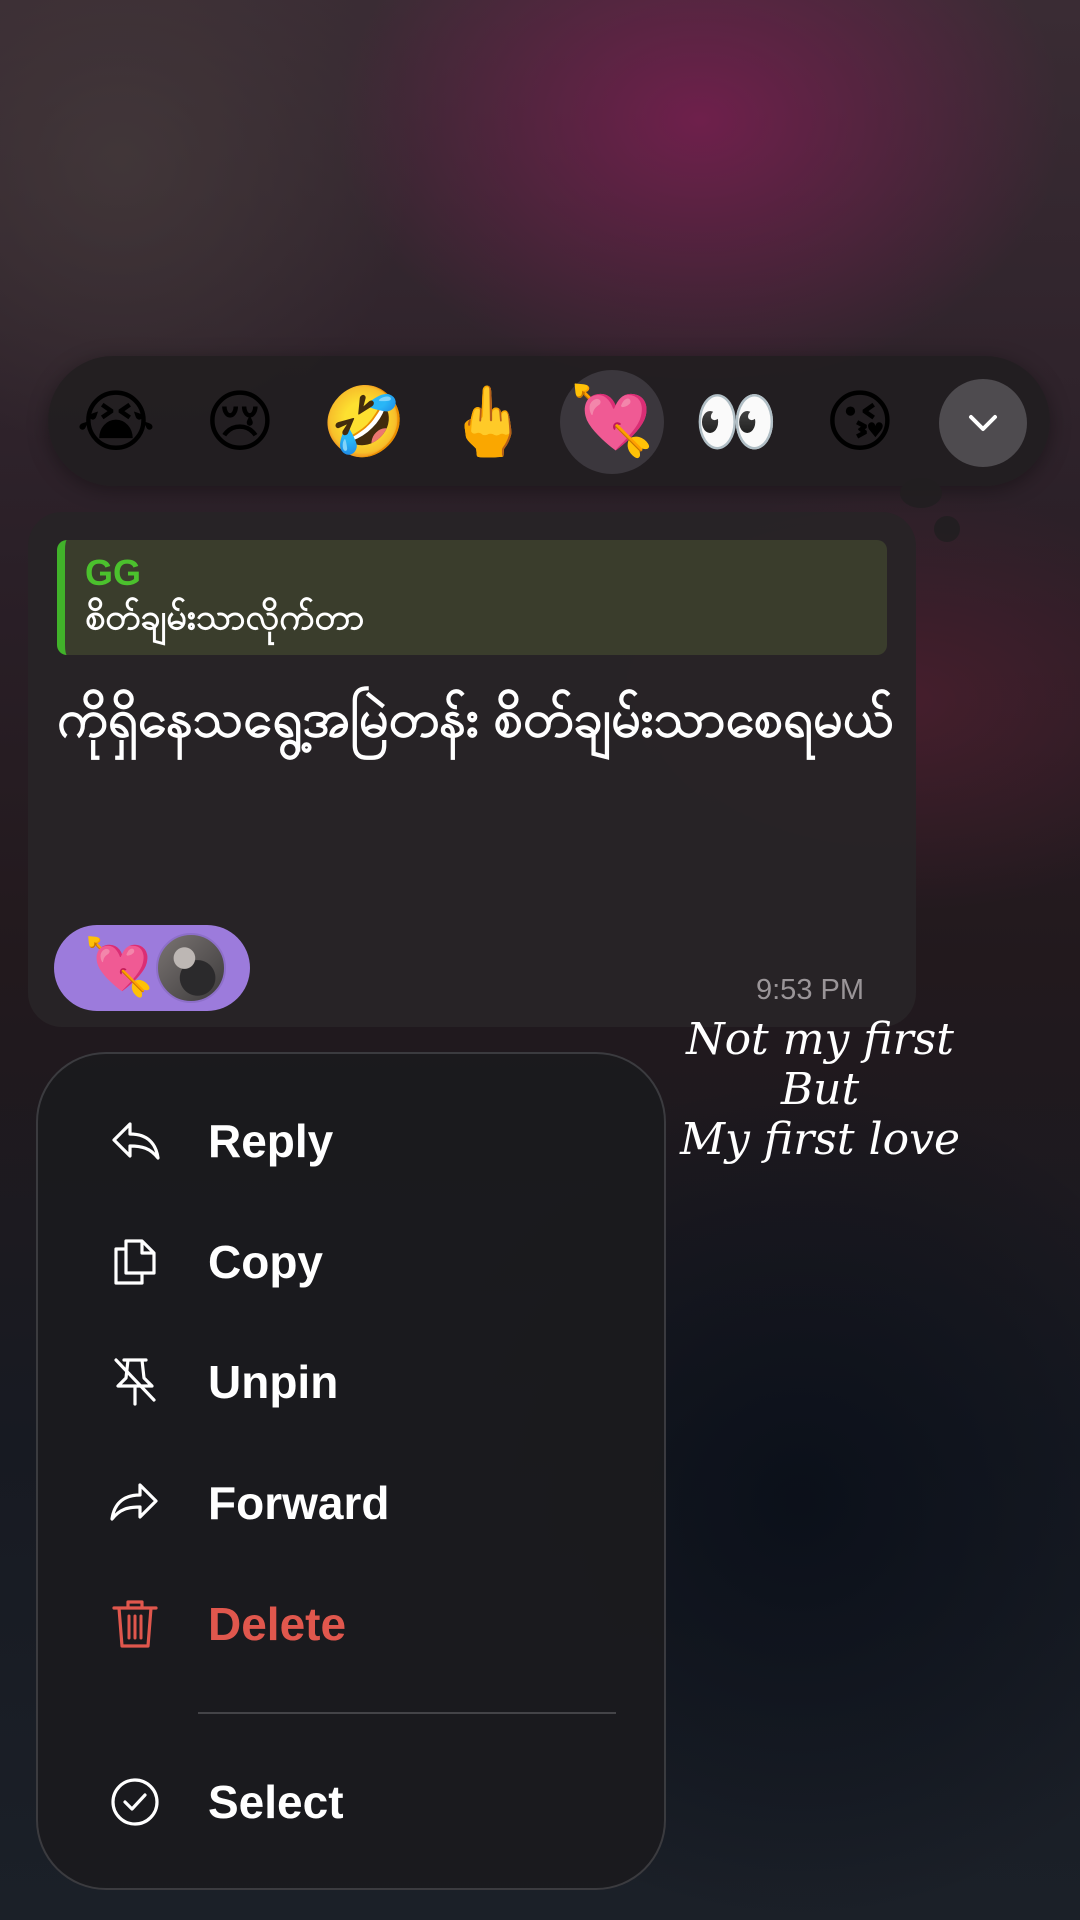 Image resolution: width=1080 pixels, height=1920 pixels. What do you see at coordinates (276, 1802) in the screenshot?
I see `select-label: Select` at bounding box center [276, 1802].